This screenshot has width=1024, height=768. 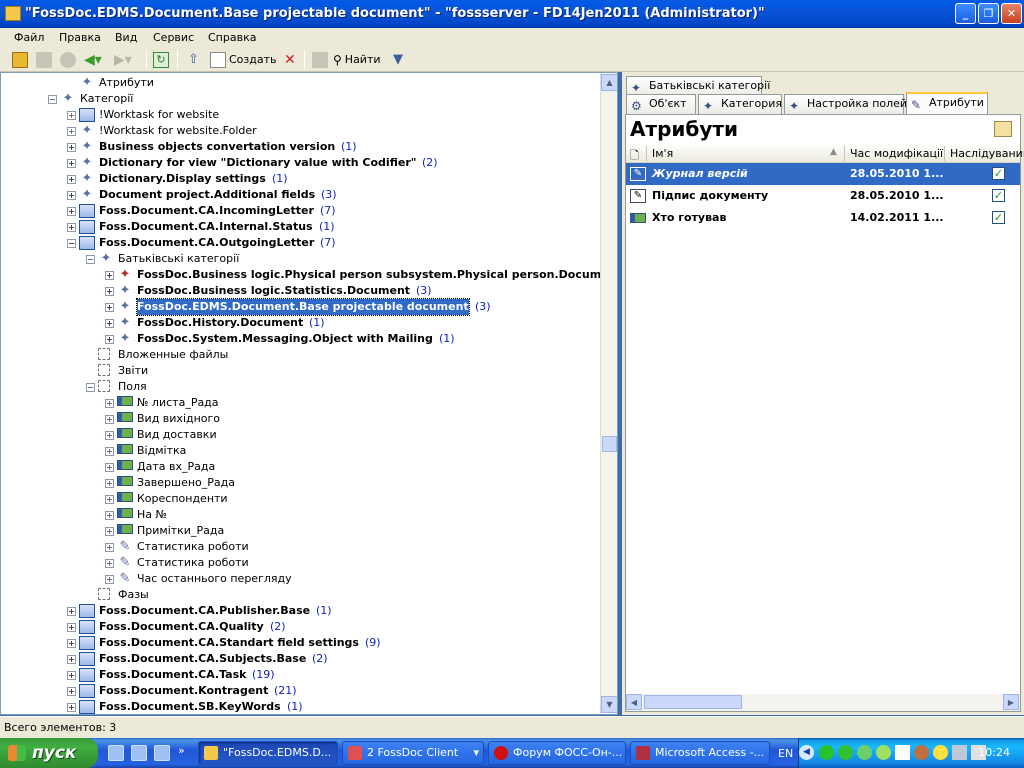 I want to click on tree-item: − Foss.Document.CA.OutgoingLetter (7), so click(x=301, y=243).